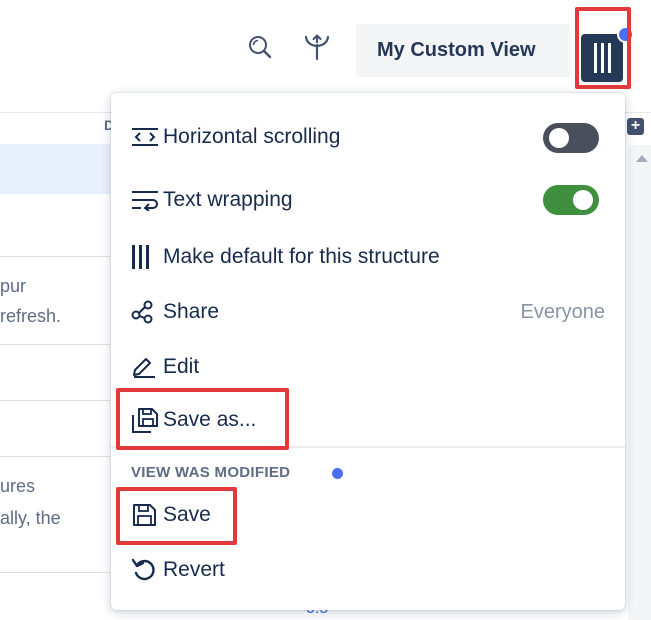 The height and width of the screenshot is (620, 651). Describe the element at coordinates (147, 137) in the screenshot. I see `horizontal-scroll-icon` at that location.